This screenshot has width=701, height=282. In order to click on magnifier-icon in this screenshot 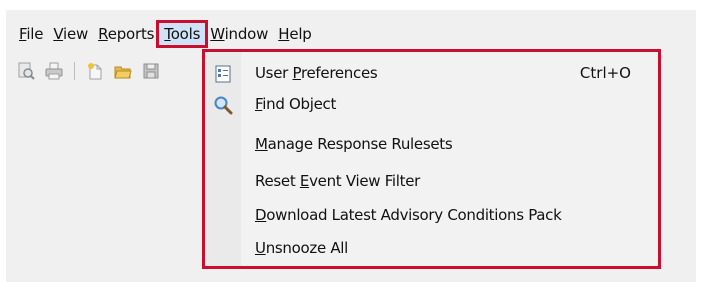, I will do `click(223, 104)`.